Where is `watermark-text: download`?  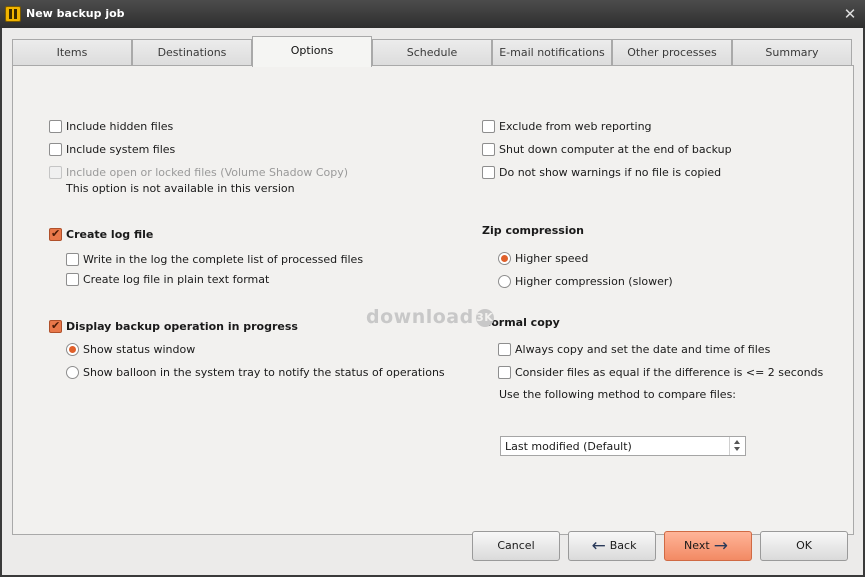
watermark-text: download is located at coordinates (420, 317).